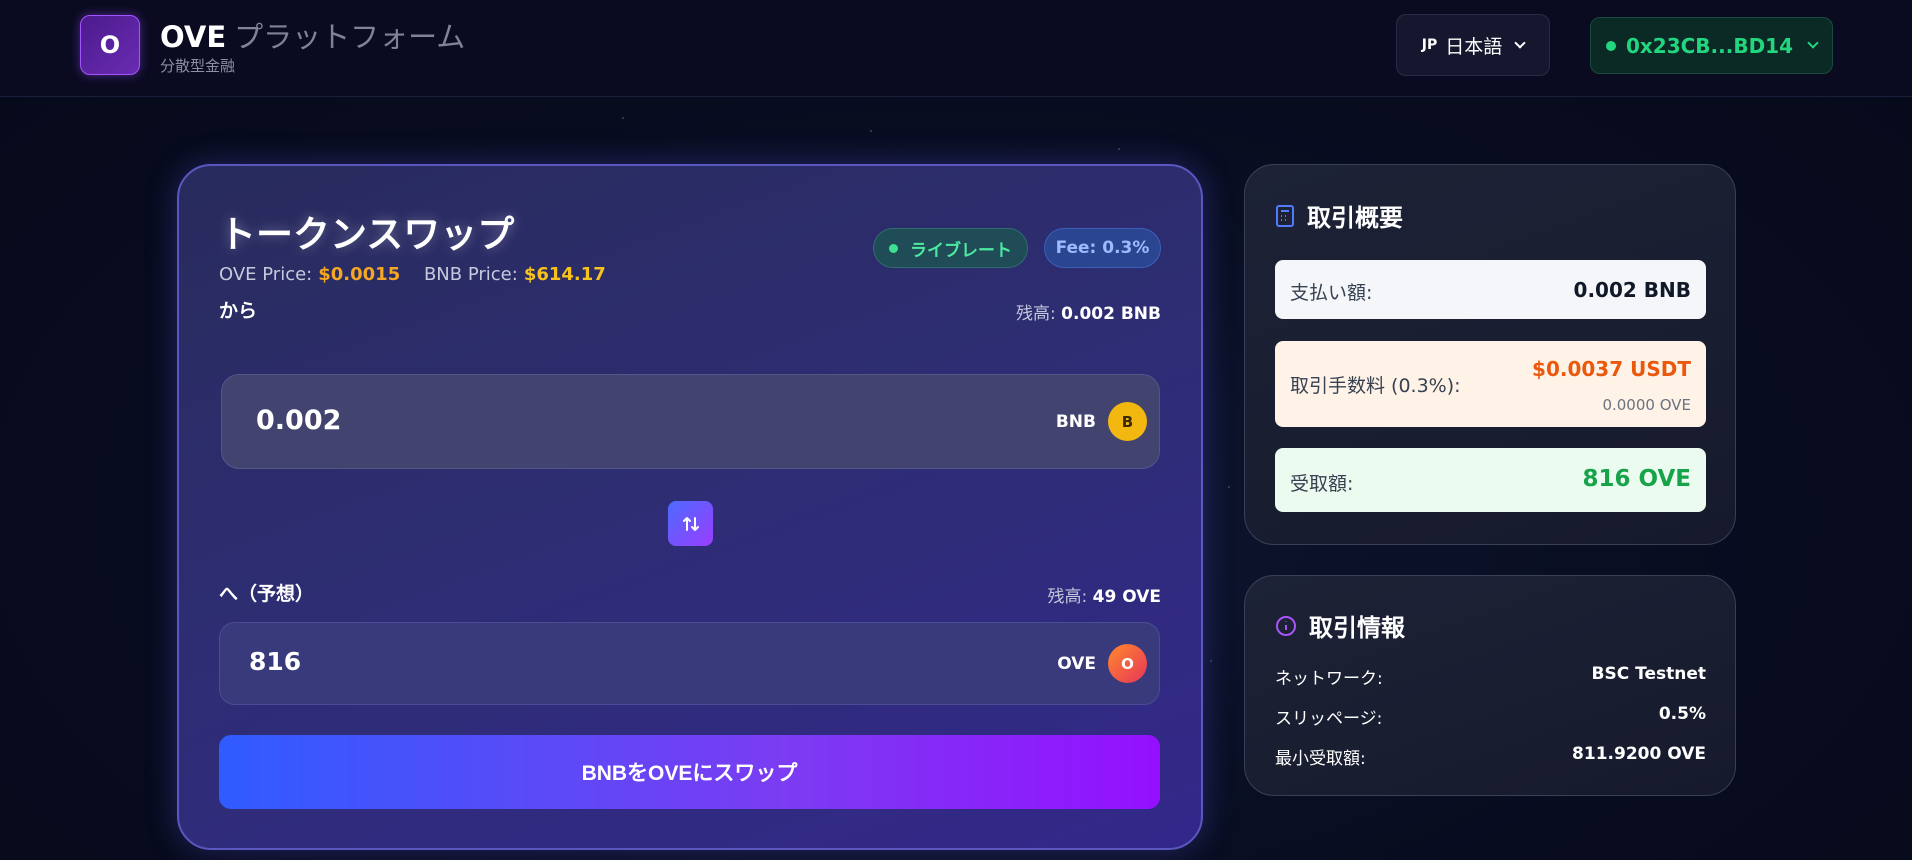 The width and height of the screenshot is (1912, 860). I want to click on from-balance-value: 0.002 BNB, so click(1111, 314).